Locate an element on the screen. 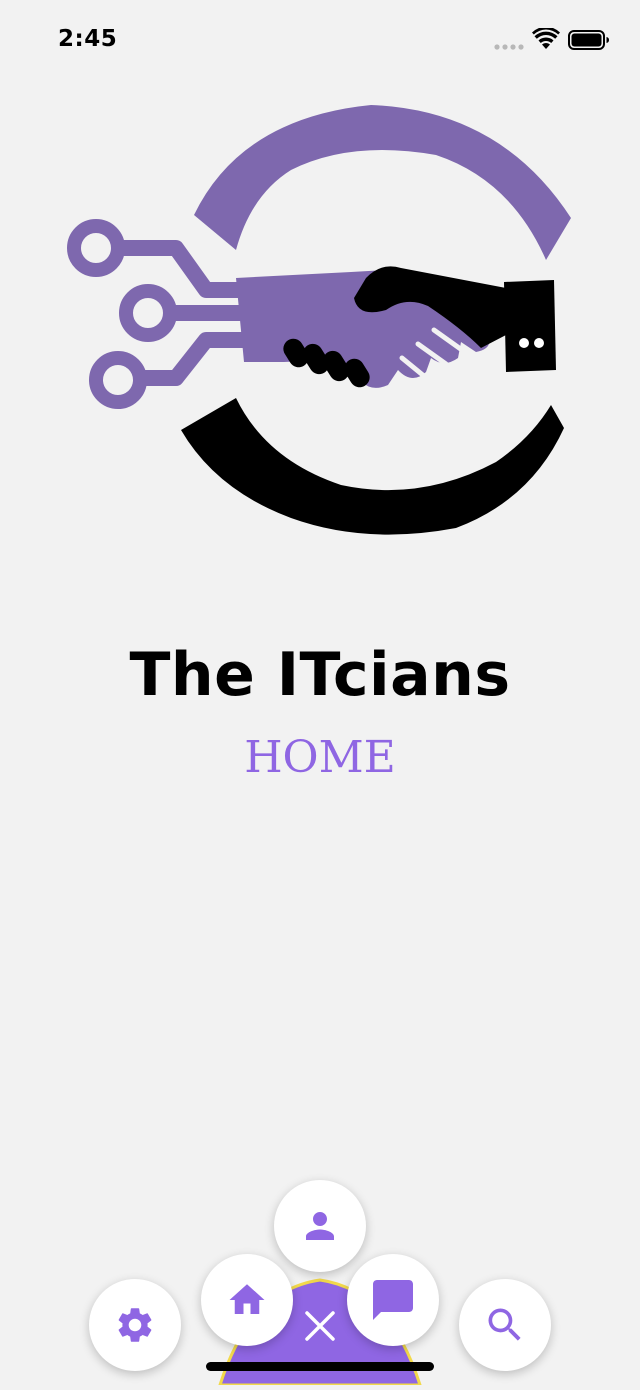 Image resolution: width=640 pixels, height=1390 pixels. chat-bubble-icon is located at coordinates (393, 1300).